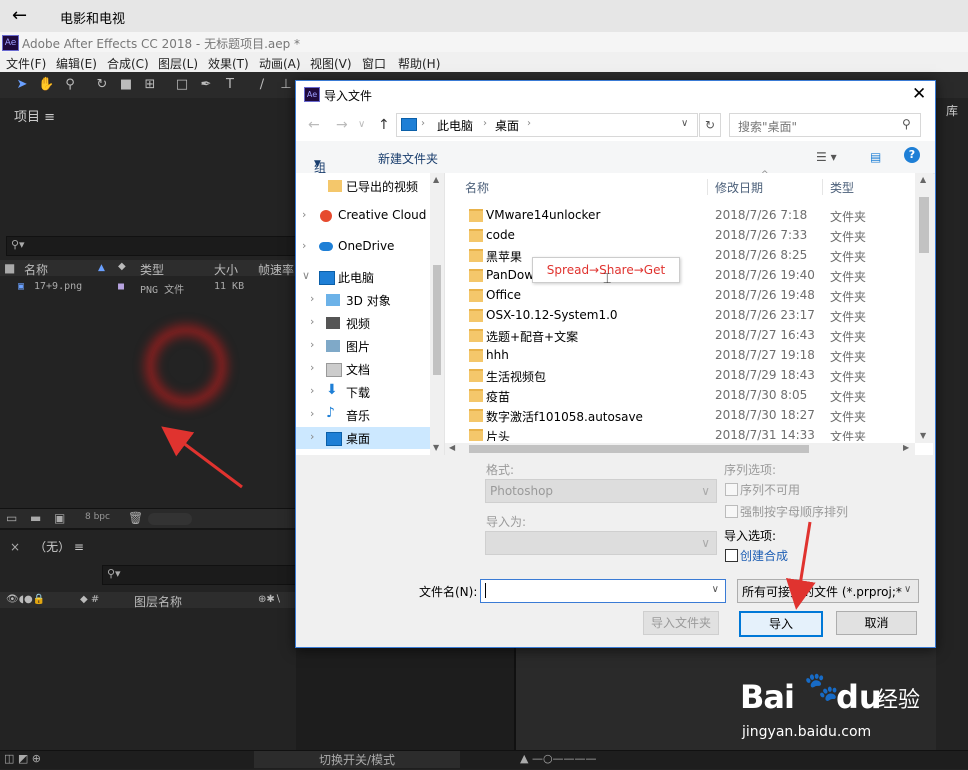 This screenshot has width=968, height=770. What do you see at coordinates (226, 269) in the screenshot?
I see `column-size: 大小` at bounding box center [226, 269].